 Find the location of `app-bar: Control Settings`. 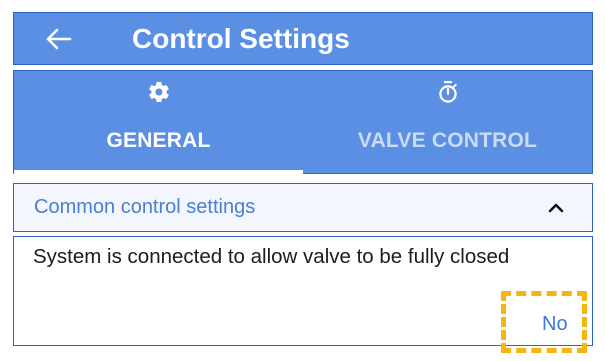

app-bar: Control Settings is located at coordinates (303, 38).